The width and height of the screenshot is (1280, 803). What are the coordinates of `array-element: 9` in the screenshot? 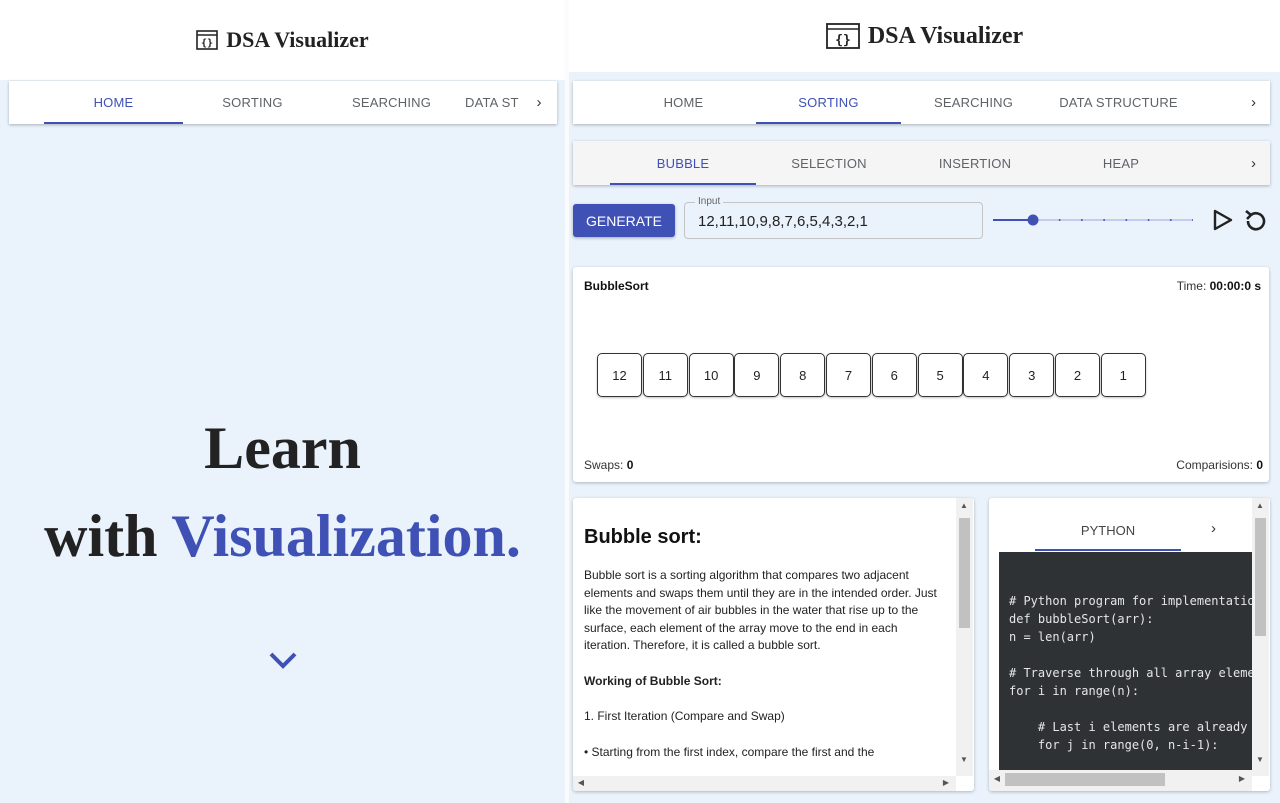 It's located at (757, 375).